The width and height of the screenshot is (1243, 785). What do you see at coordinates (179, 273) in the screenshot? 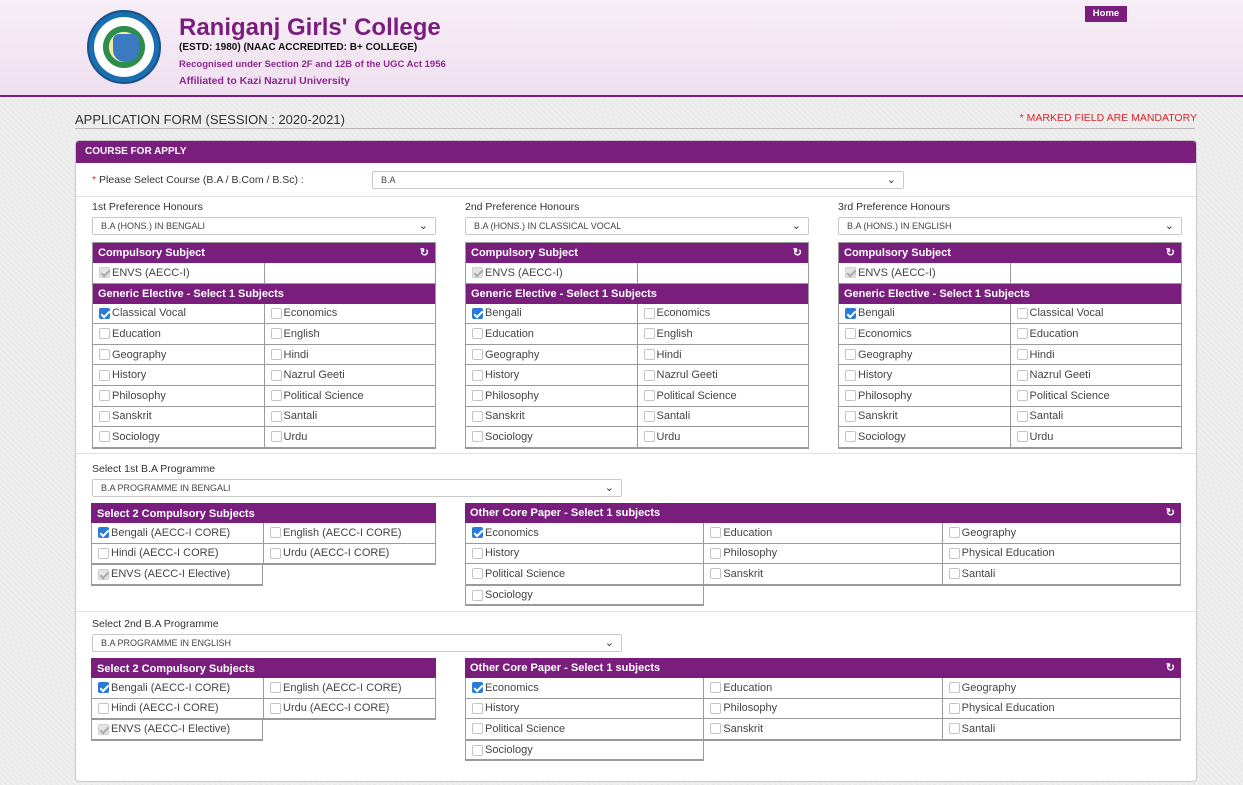
I see `subject-option: ENVS (AECC-I)` at bounding box center [179, 273].